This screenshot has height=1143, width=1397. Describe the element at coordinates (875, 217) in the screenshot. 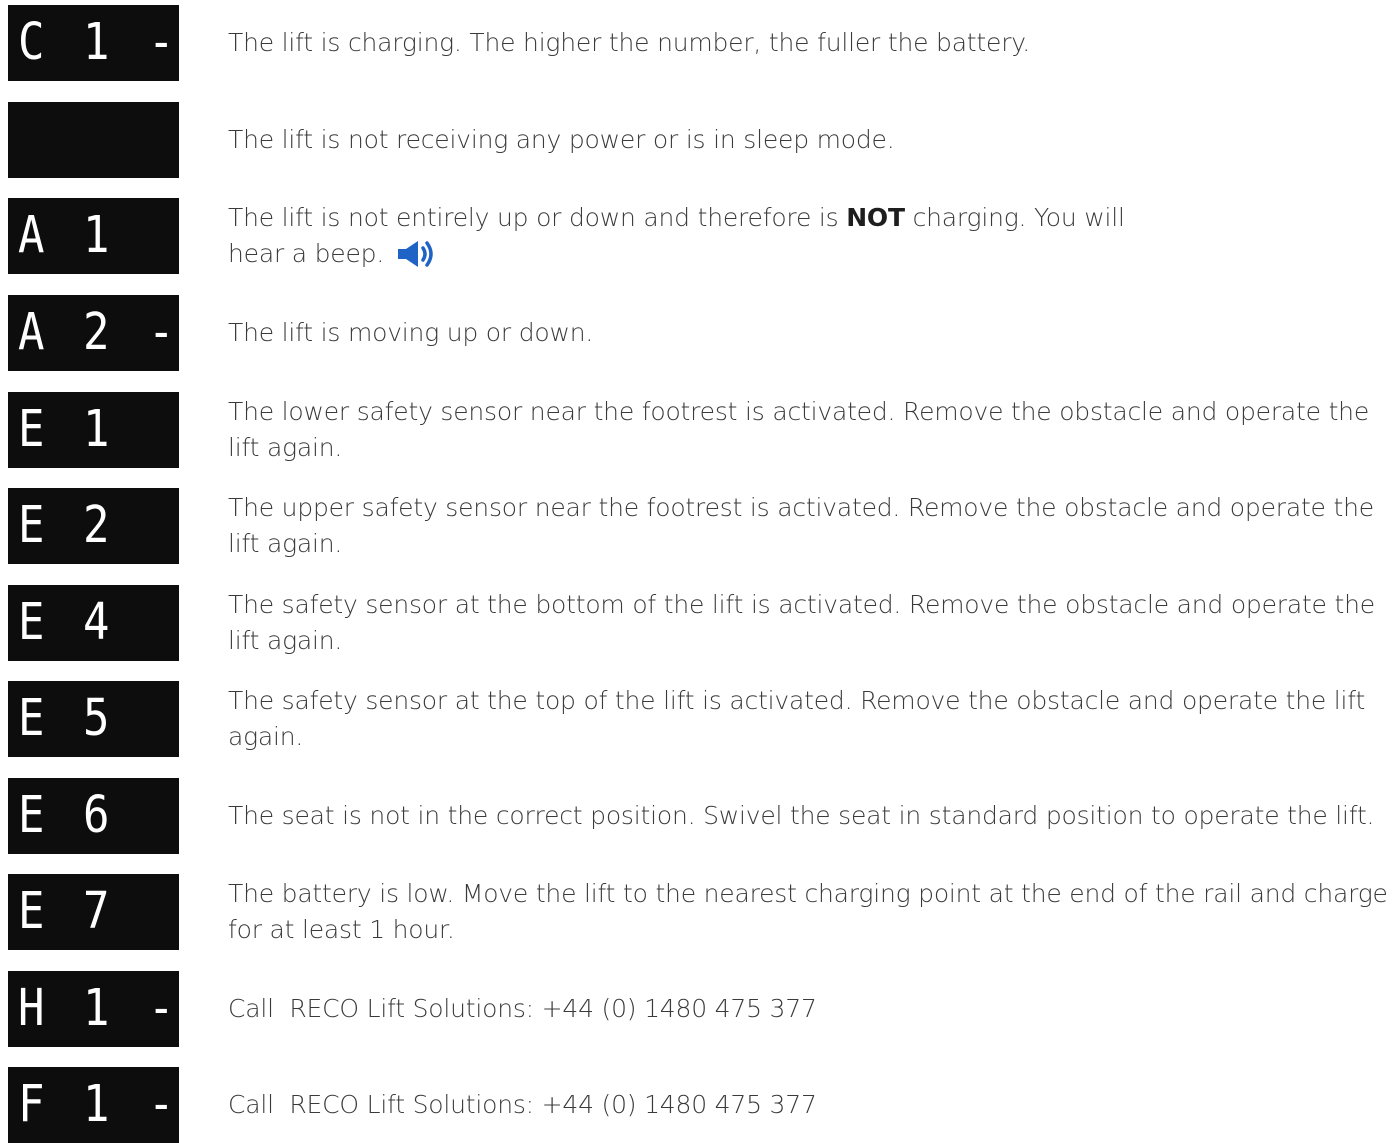

I see `emphasis-not: NOT` at that location.